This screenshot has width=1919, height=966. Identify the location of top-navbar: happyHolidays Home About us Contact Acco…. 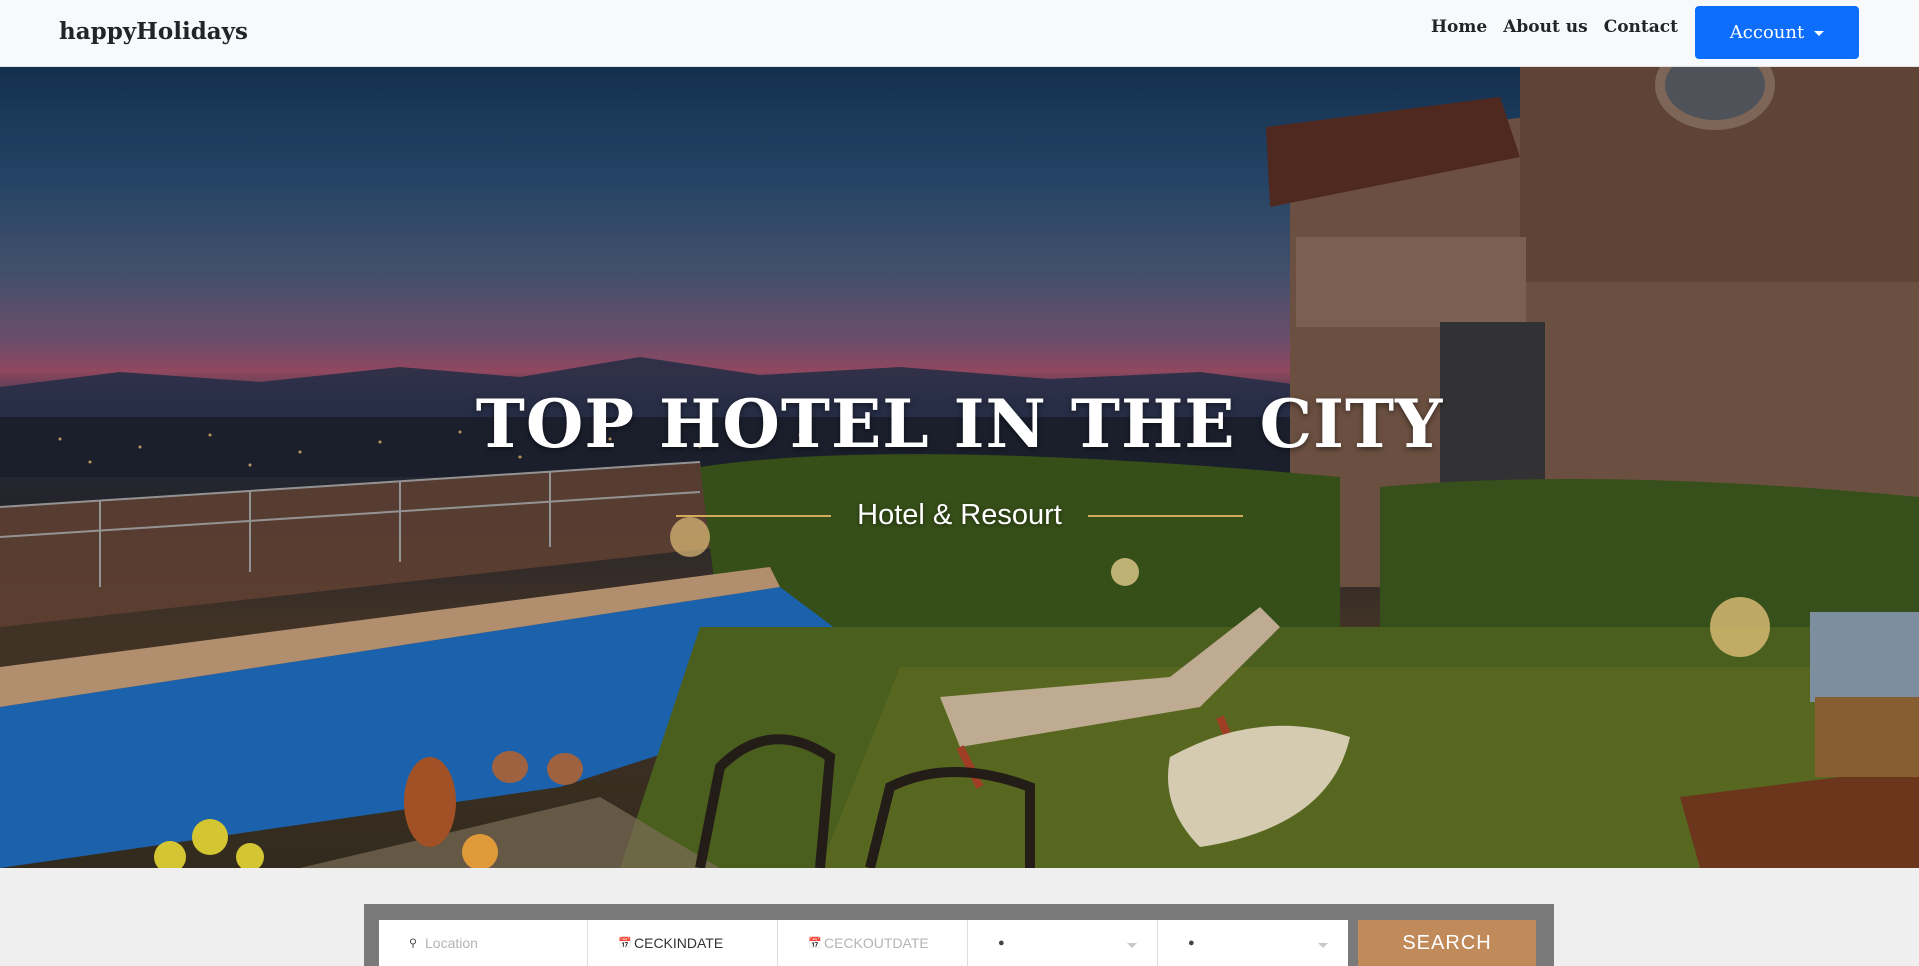
(959, 33).